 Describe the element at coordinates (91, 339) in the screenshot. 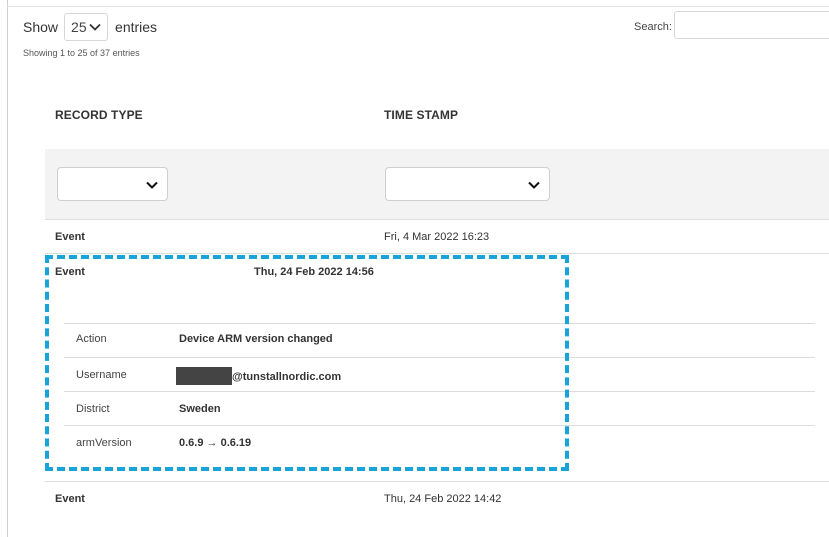

I see `detail-label-action: Action` at that location.